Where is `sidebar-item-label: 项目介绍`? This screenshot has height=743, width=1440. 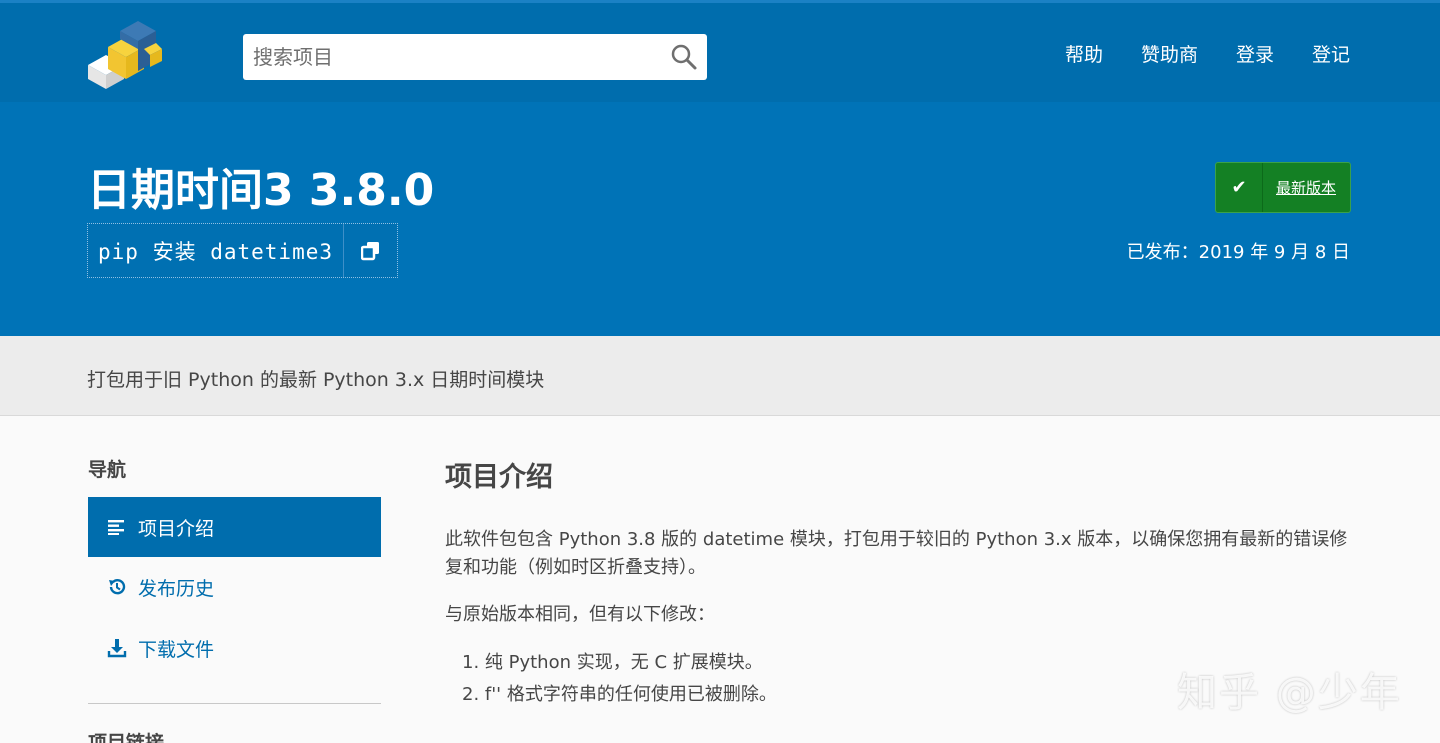
sidebar-item-label: 项目介绍 is located at coordinates (176, 528).